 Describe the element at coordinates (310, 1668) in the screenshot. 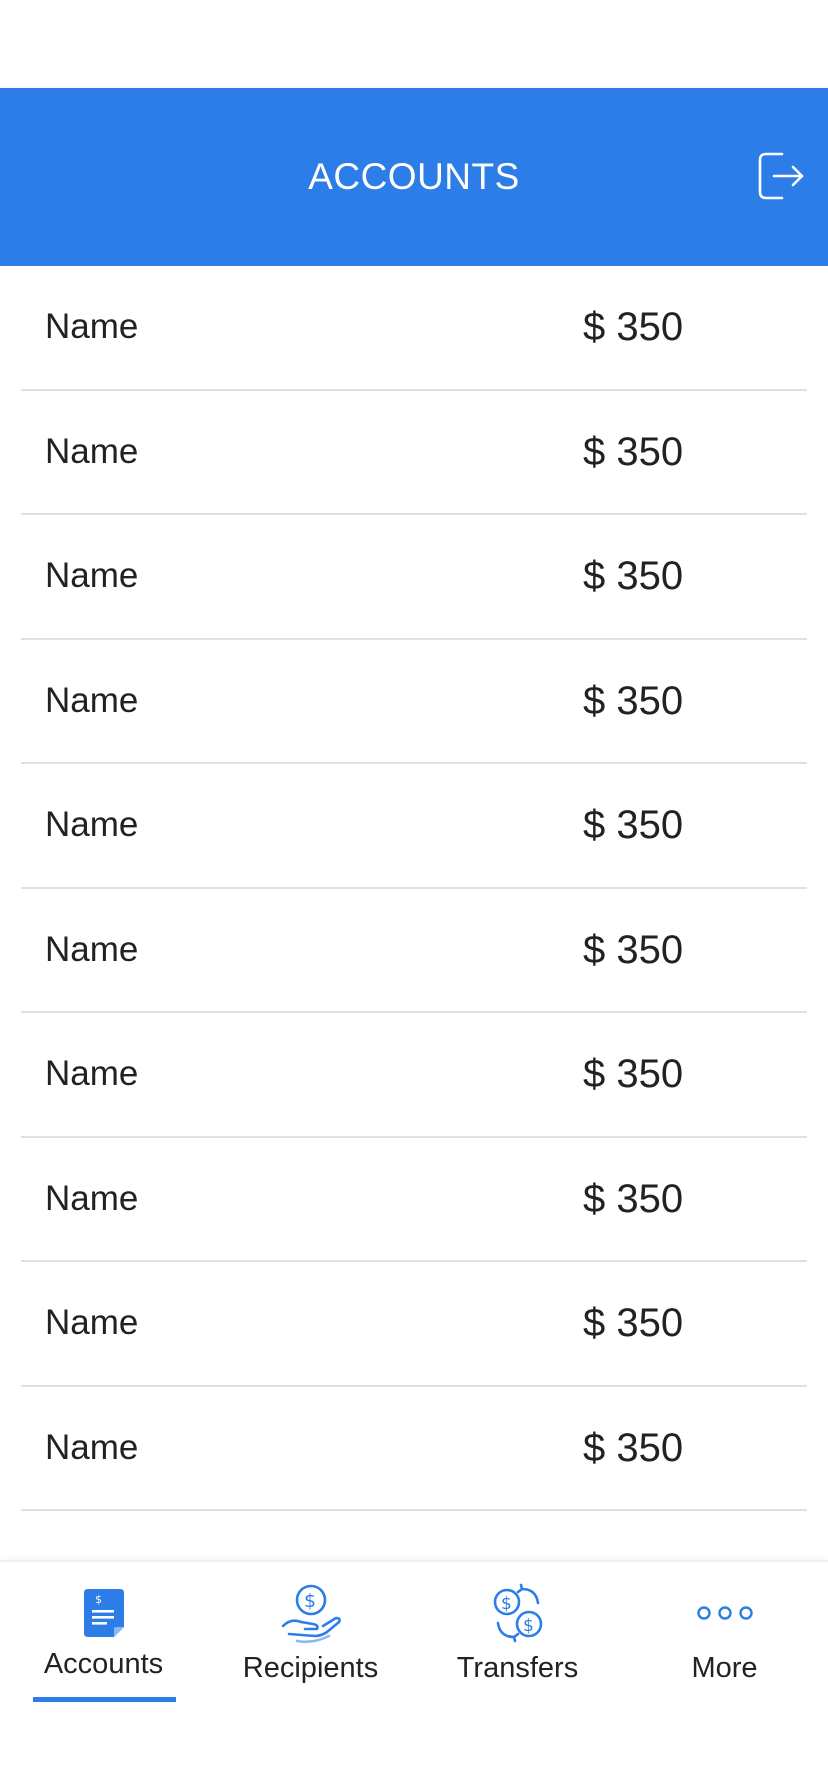

I see `tab-label-recipients: Recipients` at that location.